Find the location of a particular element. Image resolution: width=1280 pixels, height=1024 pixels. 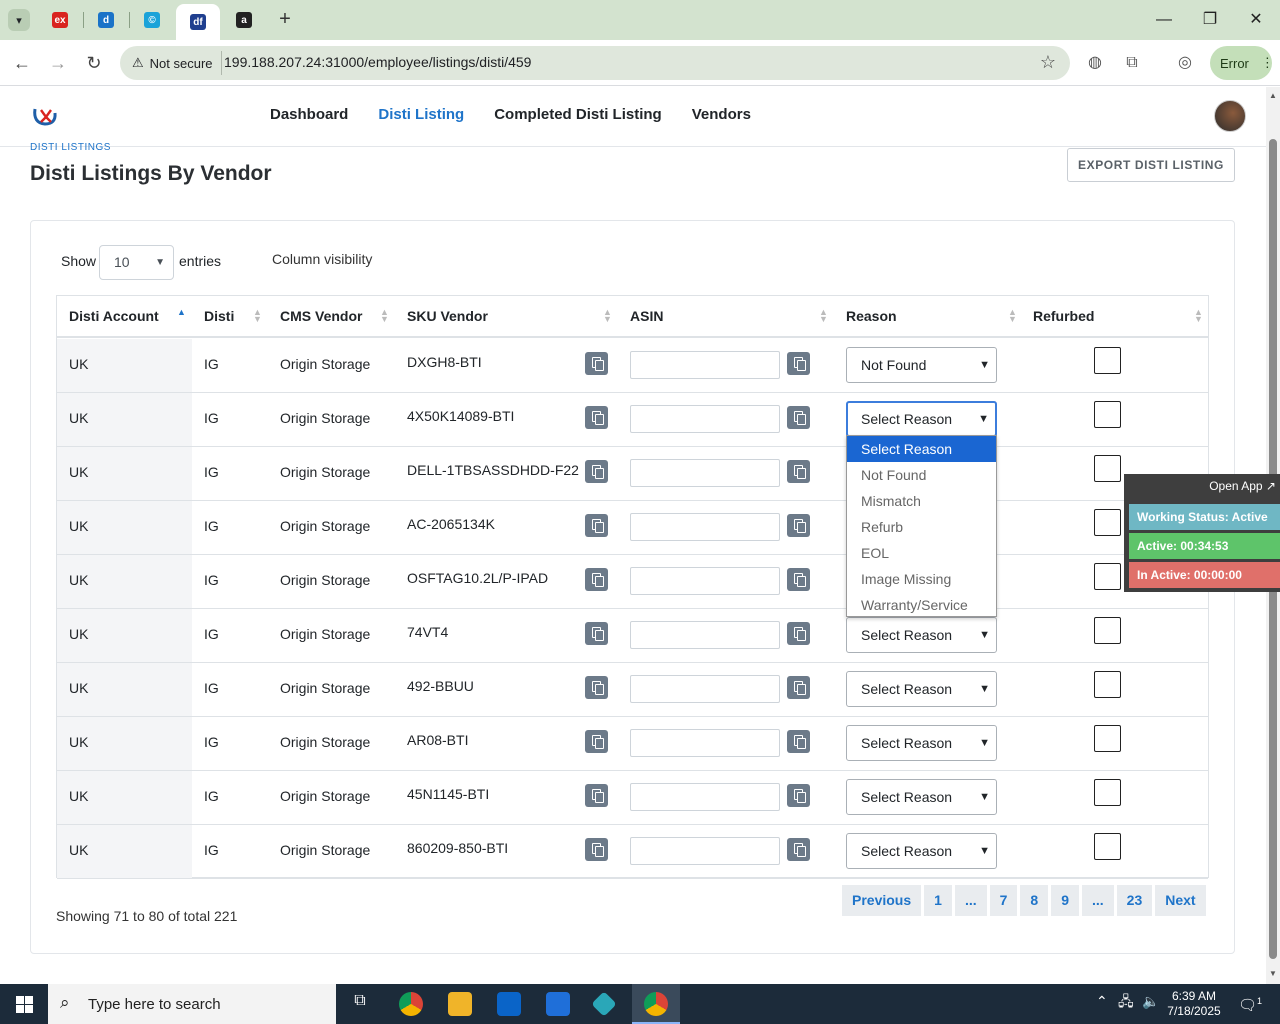

extensions-icon: ⧉ is located at coordinates (1132, 63).